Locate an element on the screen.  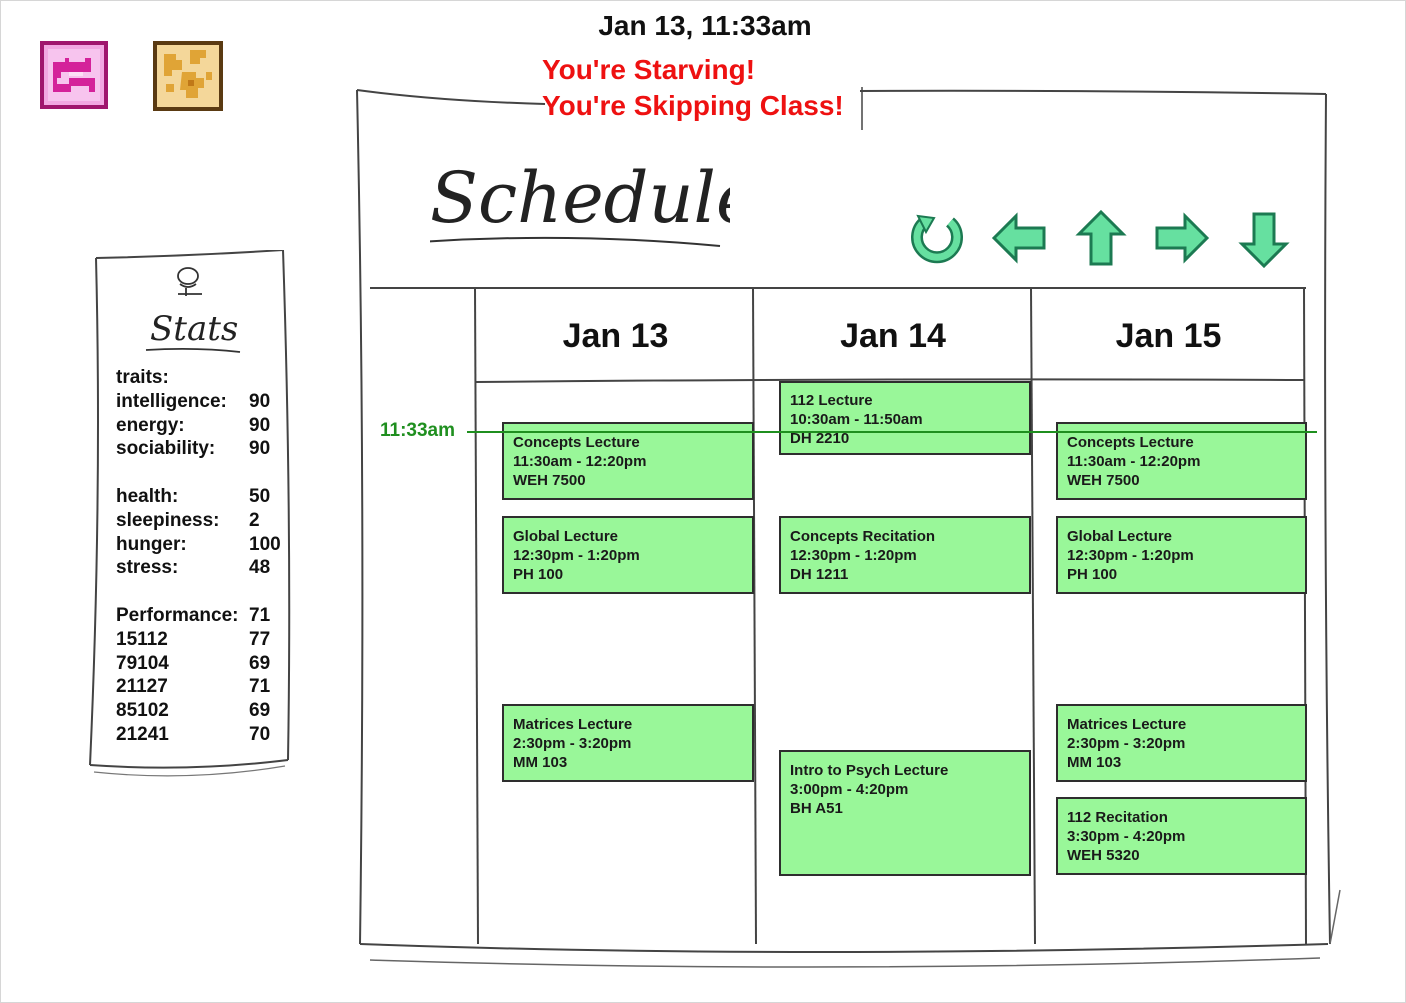
arrow-down-icon is located at coordinates (1264, 239).